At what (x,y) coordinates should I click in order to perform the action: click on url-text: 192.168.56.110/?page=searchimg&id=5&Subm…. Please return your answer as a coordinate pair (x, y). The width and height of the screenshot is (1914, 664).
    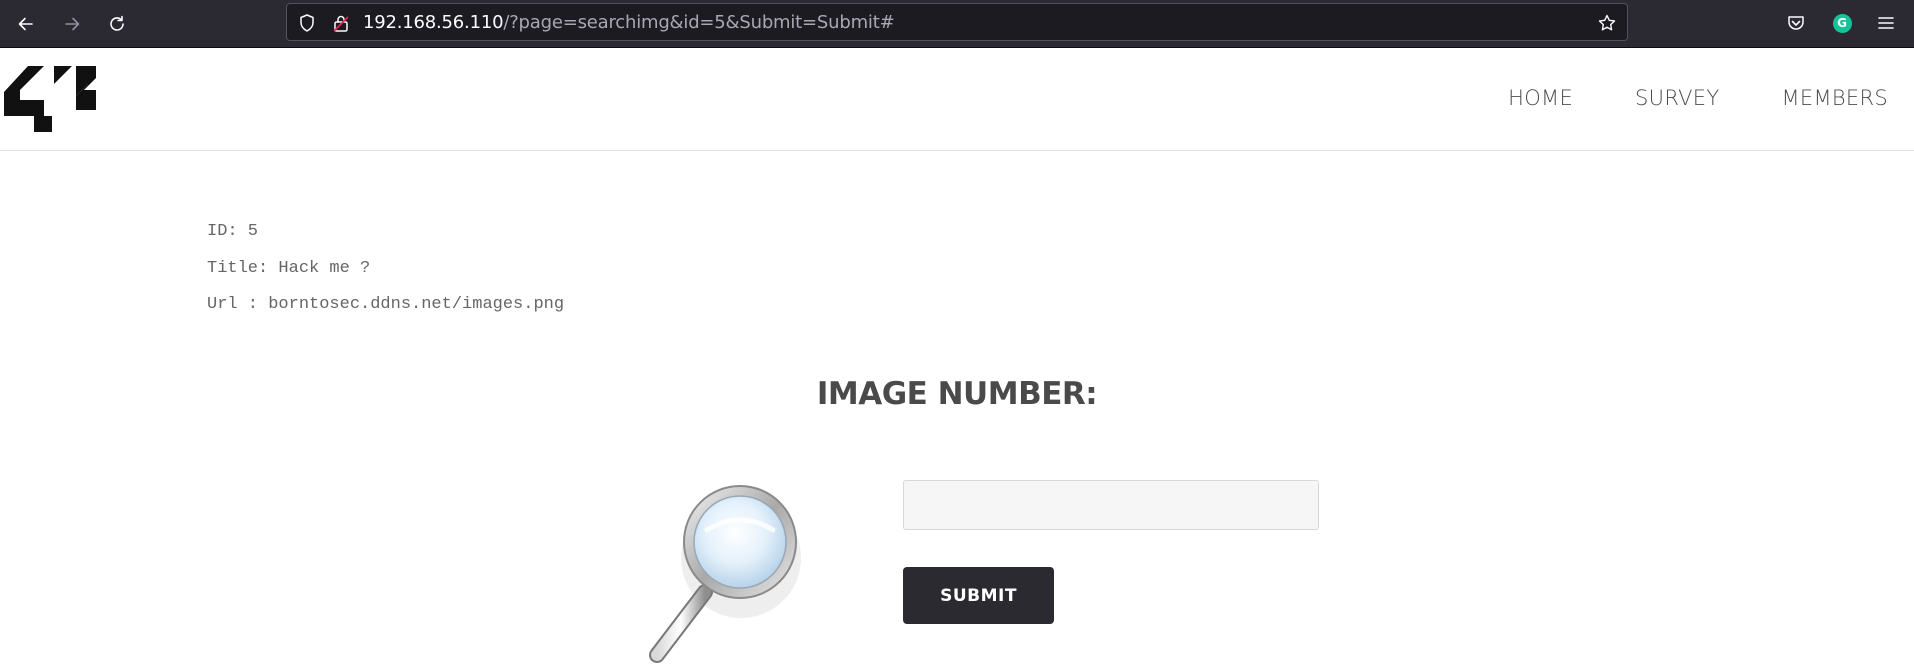
    Looking at the image, I should click on (629, 22).